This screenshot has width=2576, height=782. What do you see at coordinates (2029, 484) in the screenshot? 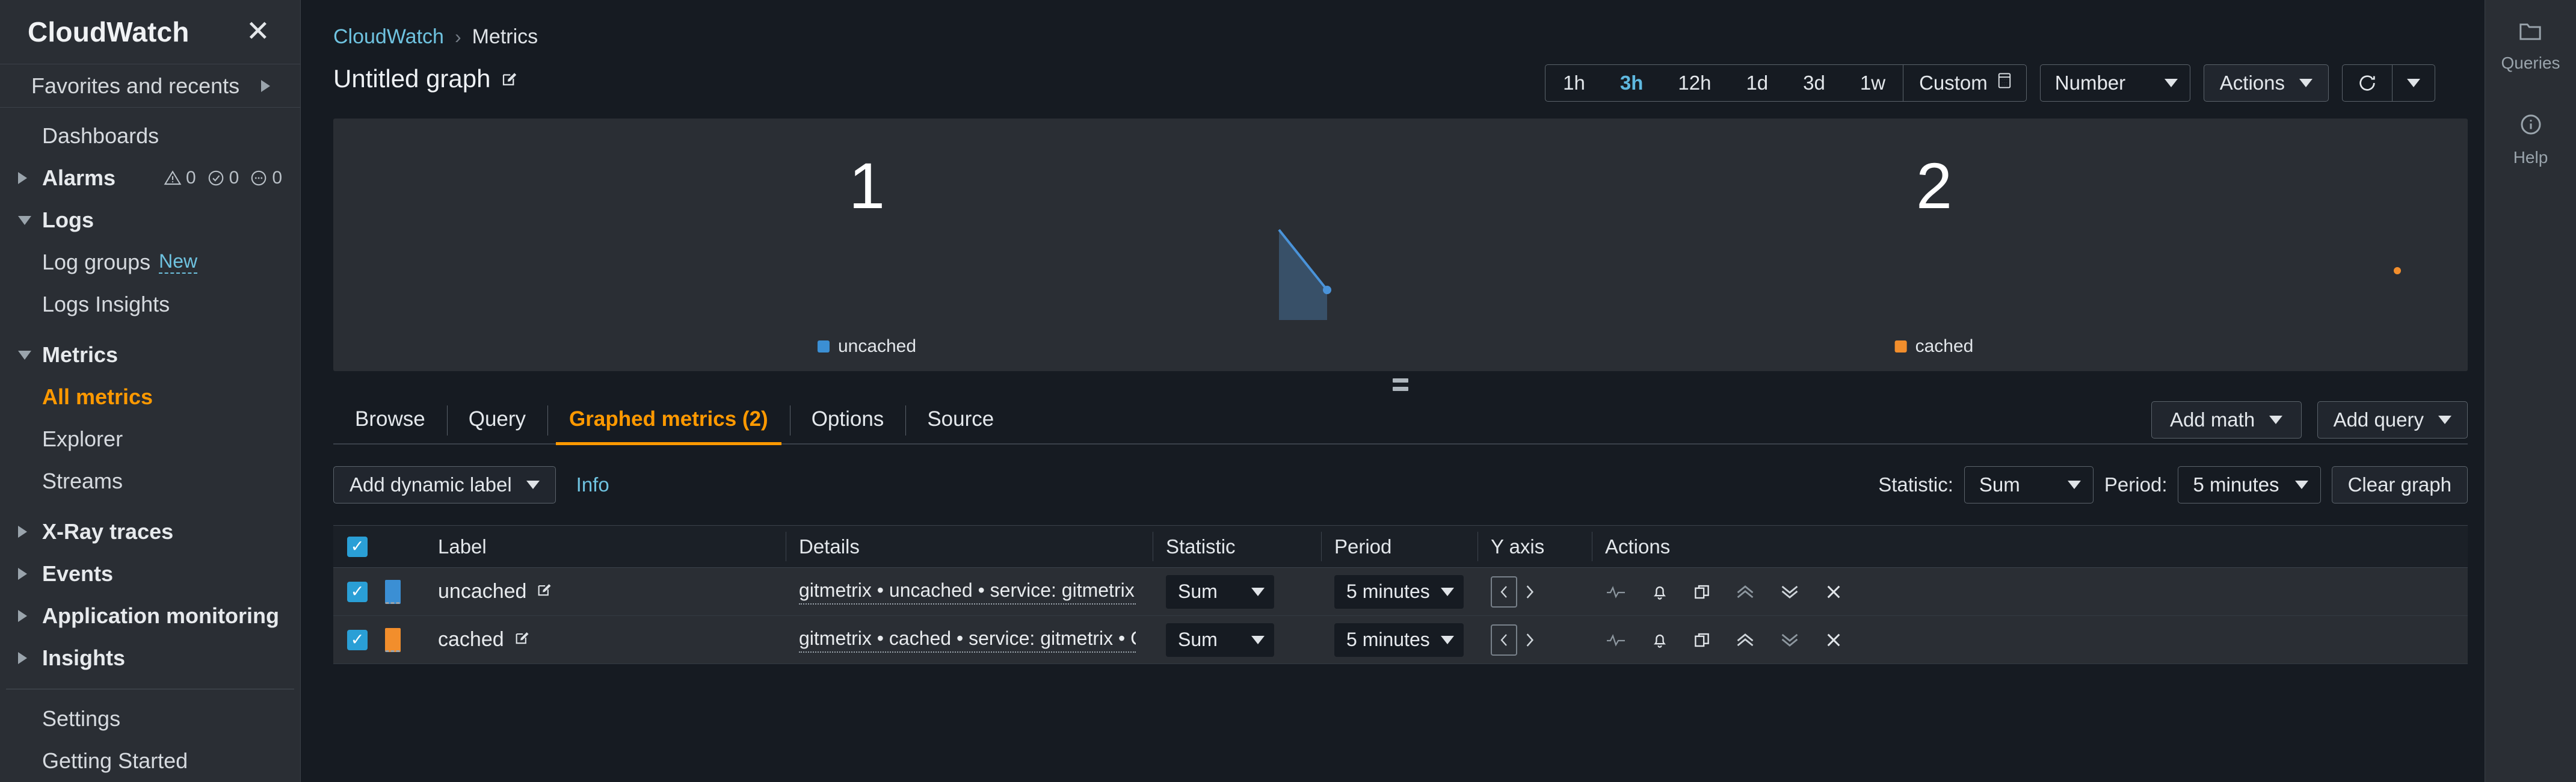
I see `statistic-select: Sum` at bounding box center [2029, 484].